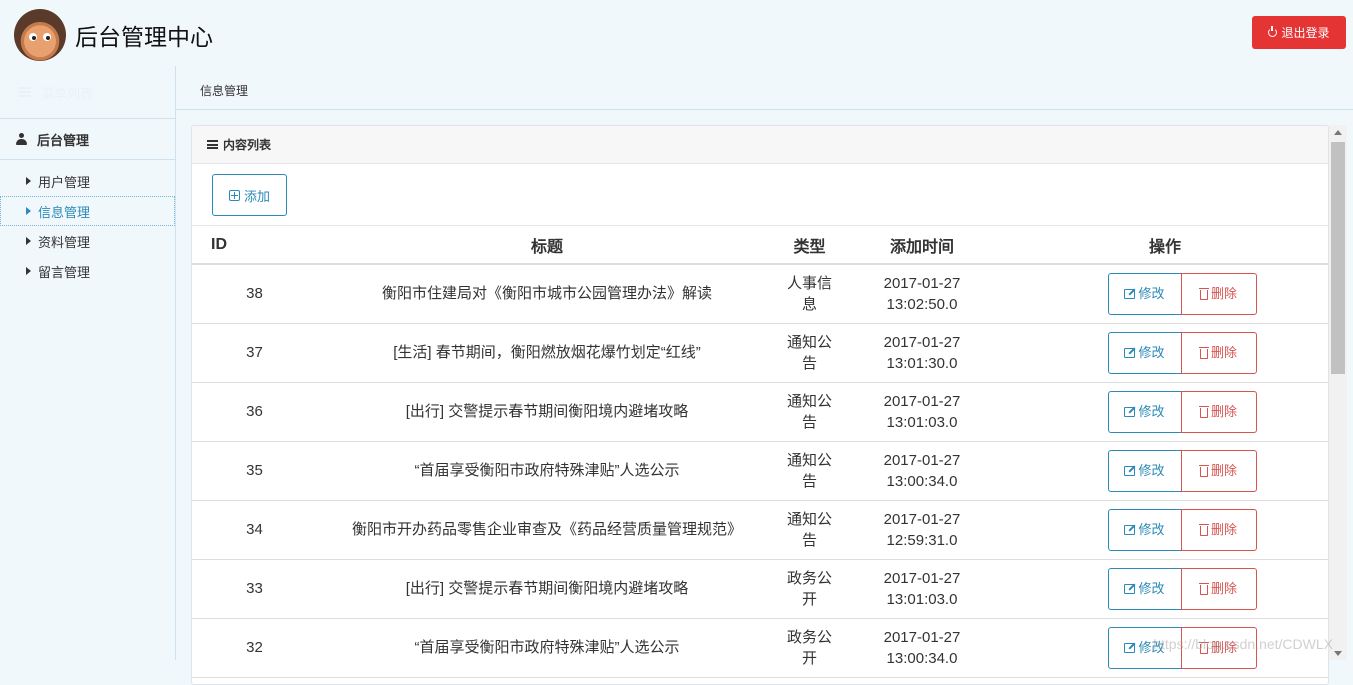 This screenshot has width=1353, height=685. I want to click on table-header-row: ID 标题 类型 添加时间 操作, so click(760, 245).